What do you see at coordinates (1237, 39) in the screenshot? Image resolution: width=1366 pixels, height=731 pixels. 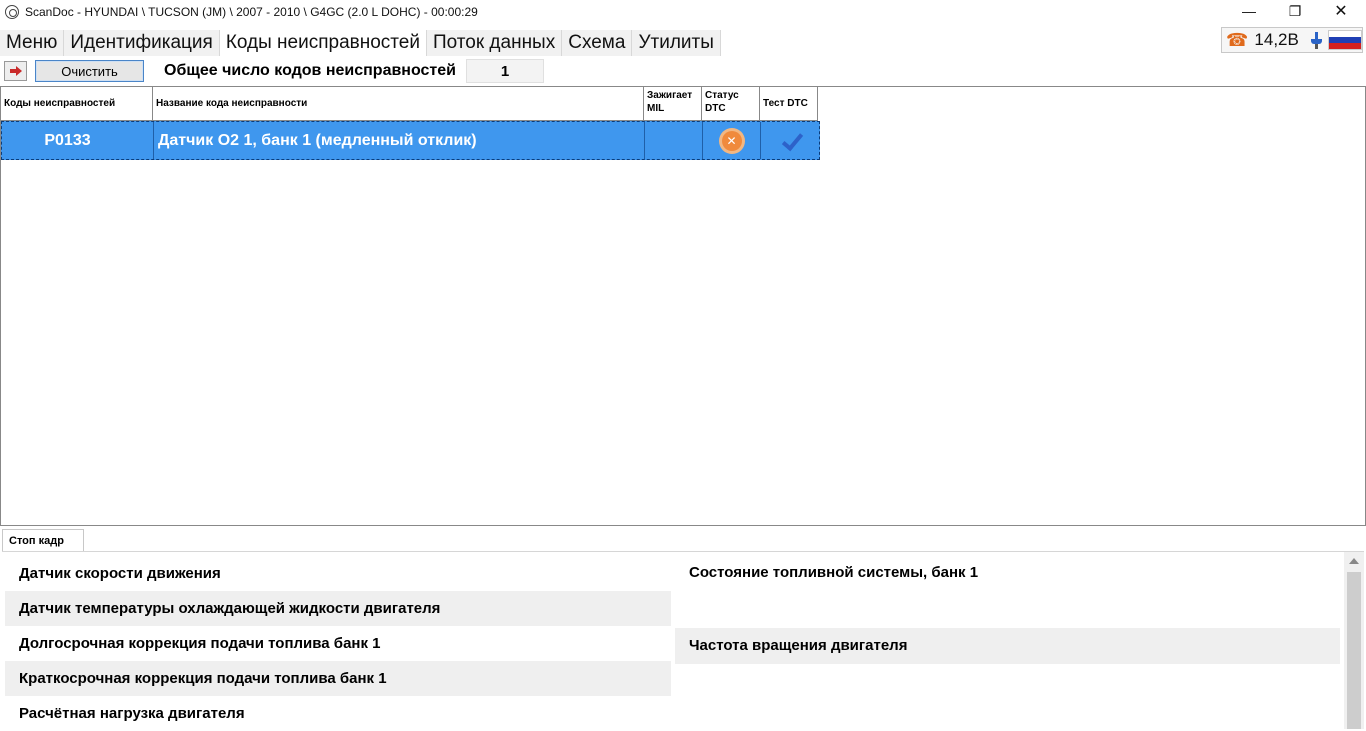 I see `phone-icon: ☎` at bounding box center [1237, 39].